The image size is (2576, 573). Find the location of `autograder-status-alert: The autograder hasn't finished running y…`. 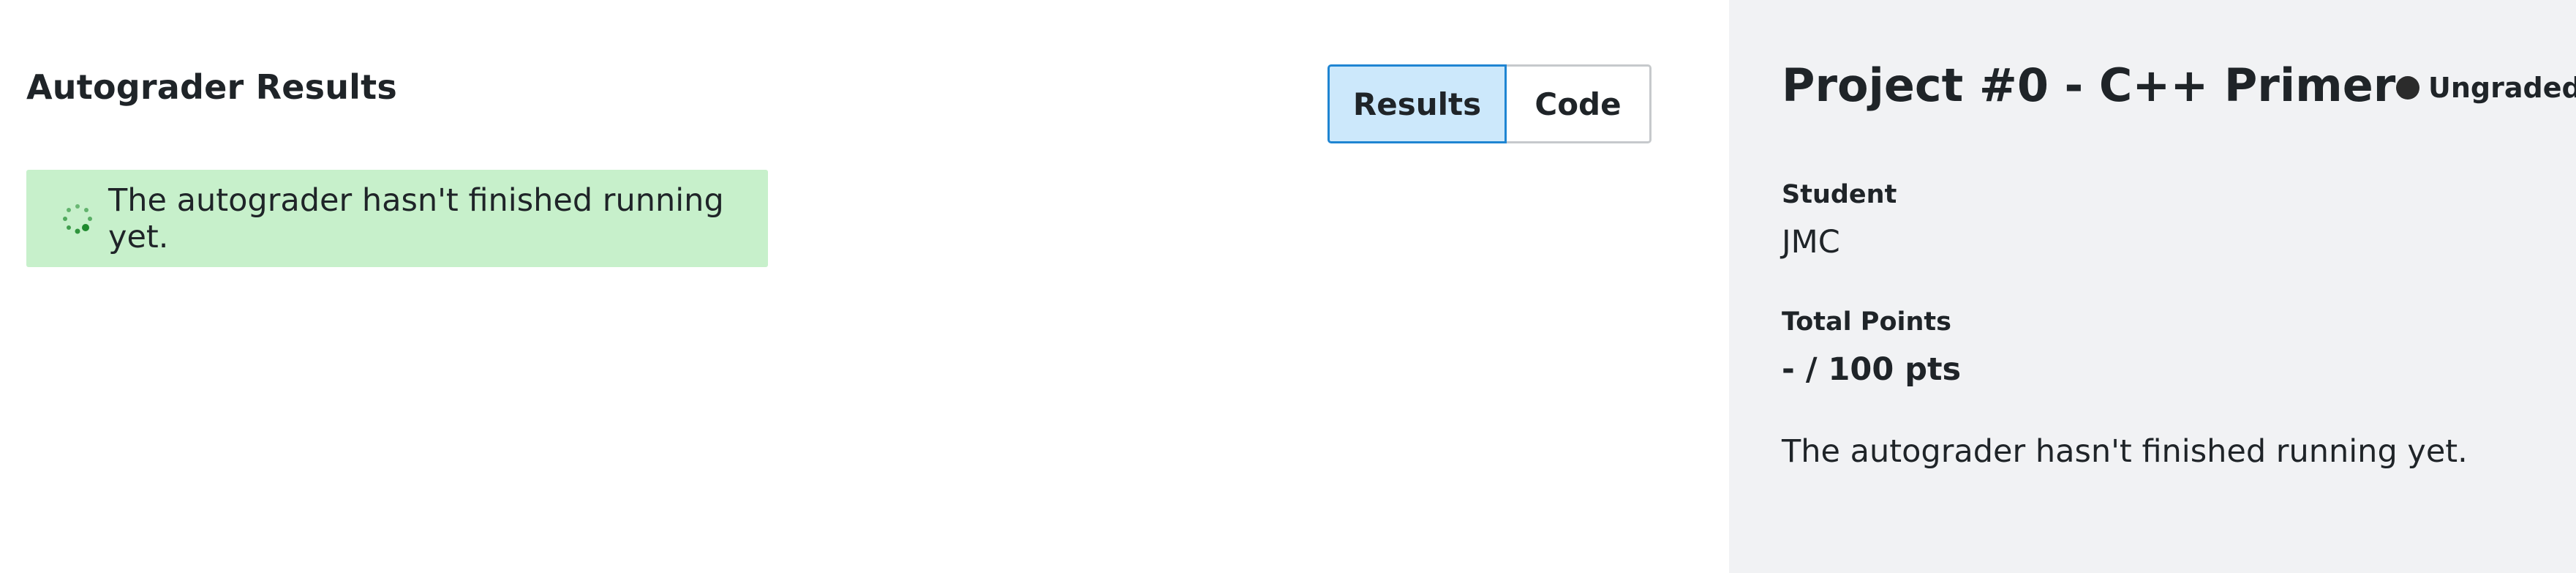

autograder-status-alert: The autograder hasn't finished running y… is located at coordinates (397, 218).